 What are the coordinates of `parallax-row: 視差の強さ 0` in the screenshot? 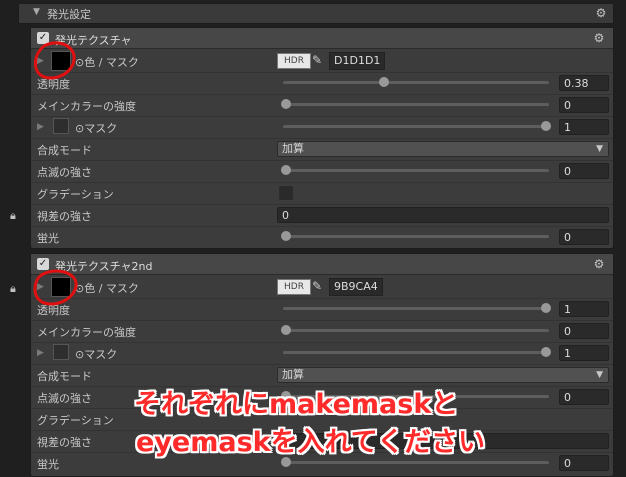 It's located at (322, 215).